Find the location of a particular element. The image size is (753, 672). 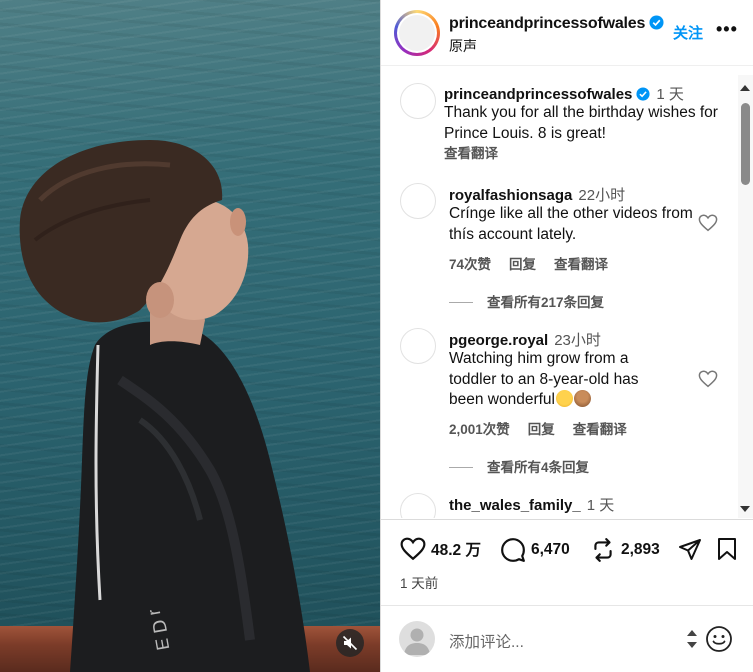

cake-emoji-icon is located at coordinates (582, 398).